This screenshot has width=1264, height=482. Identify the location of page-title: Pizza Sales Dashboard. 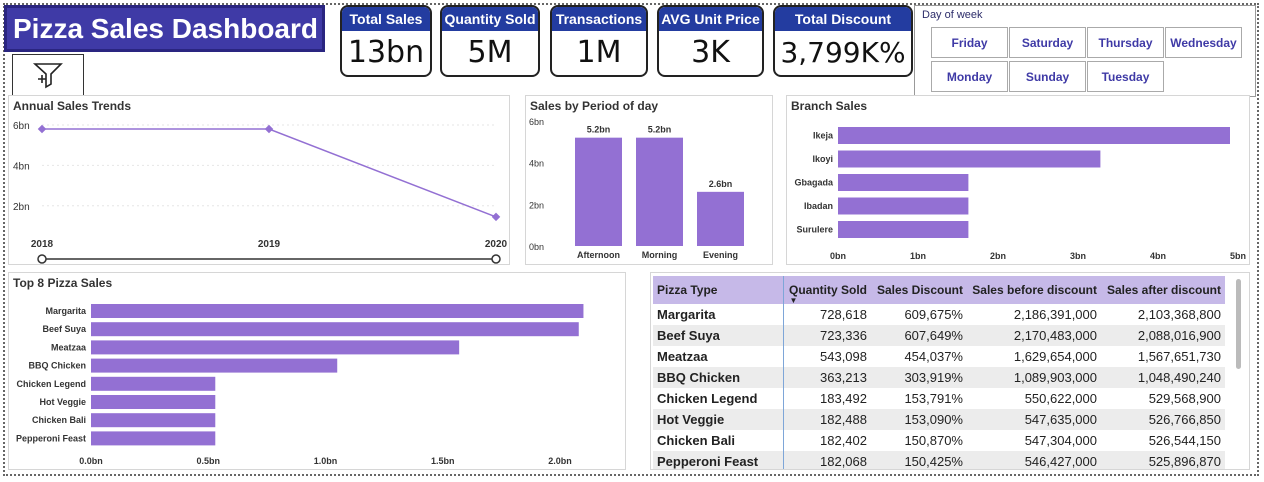
(164, 28).